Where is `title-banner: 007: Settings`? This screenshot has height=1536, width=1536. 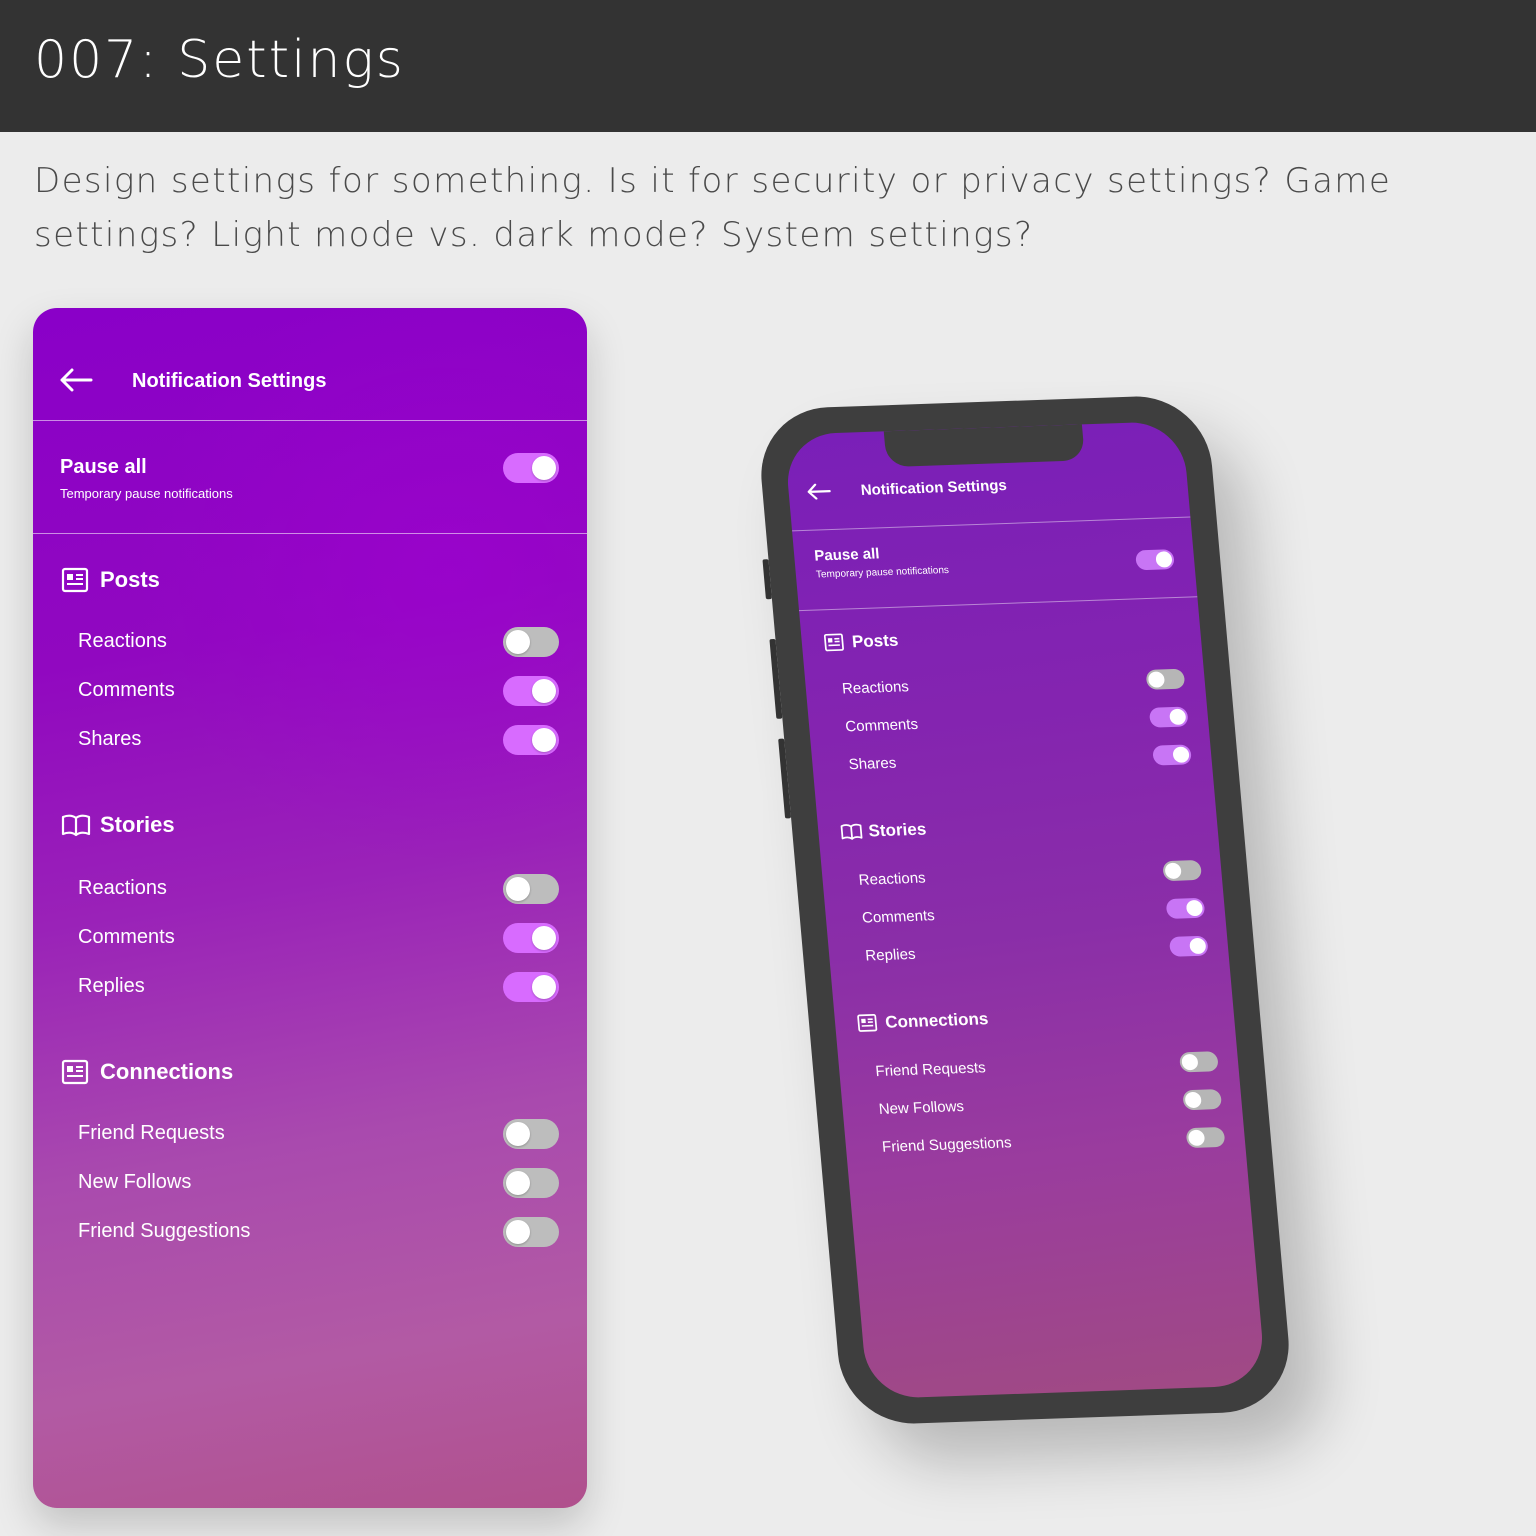 title-banner: 007: Settings is located at coordinates (768, 66).